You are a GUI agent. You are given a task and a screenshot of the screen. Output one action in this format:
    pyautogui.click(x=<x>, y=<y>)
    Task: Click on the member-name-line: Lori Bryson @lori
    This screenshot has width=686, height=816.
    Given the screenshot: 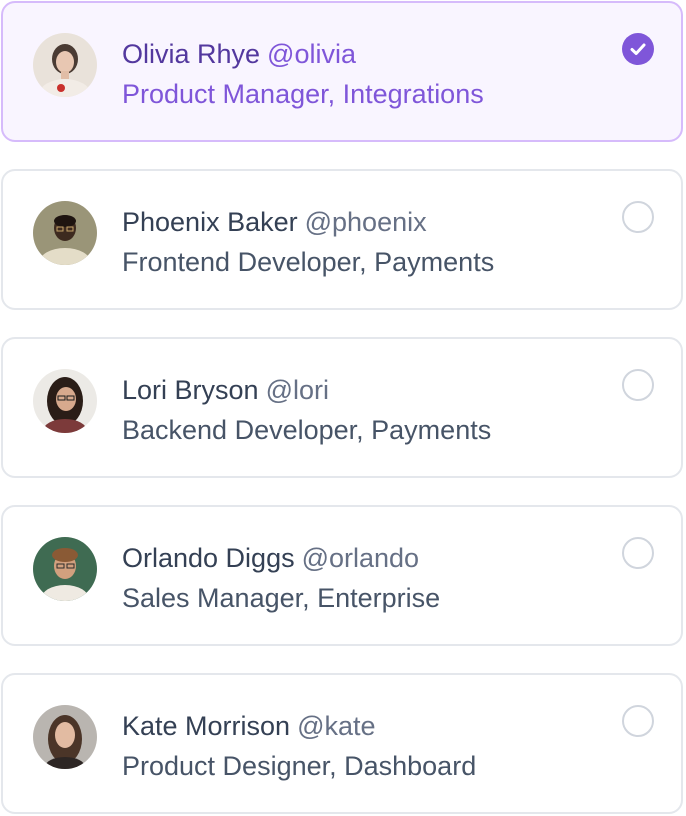 What is the action you would take?
    pyautogui.click(x=225, y=390)
    